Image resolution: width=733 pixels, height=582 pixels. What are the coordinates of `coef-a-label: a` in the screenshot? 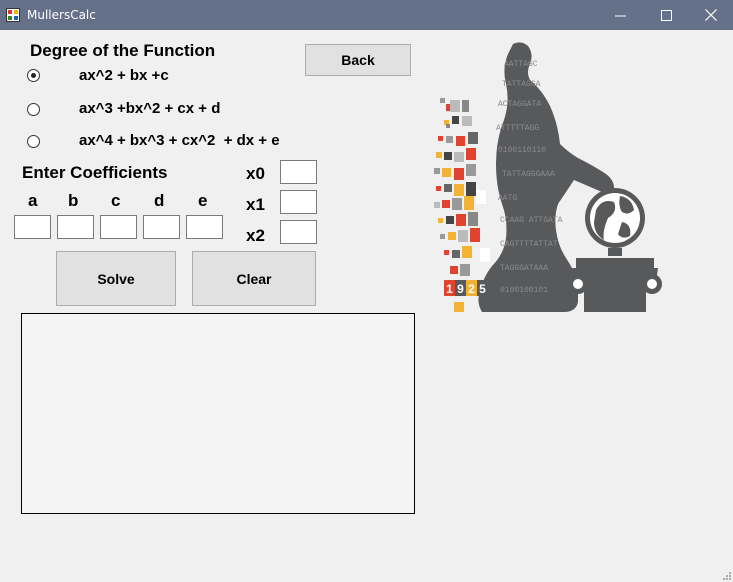 It's located at (33, 200).